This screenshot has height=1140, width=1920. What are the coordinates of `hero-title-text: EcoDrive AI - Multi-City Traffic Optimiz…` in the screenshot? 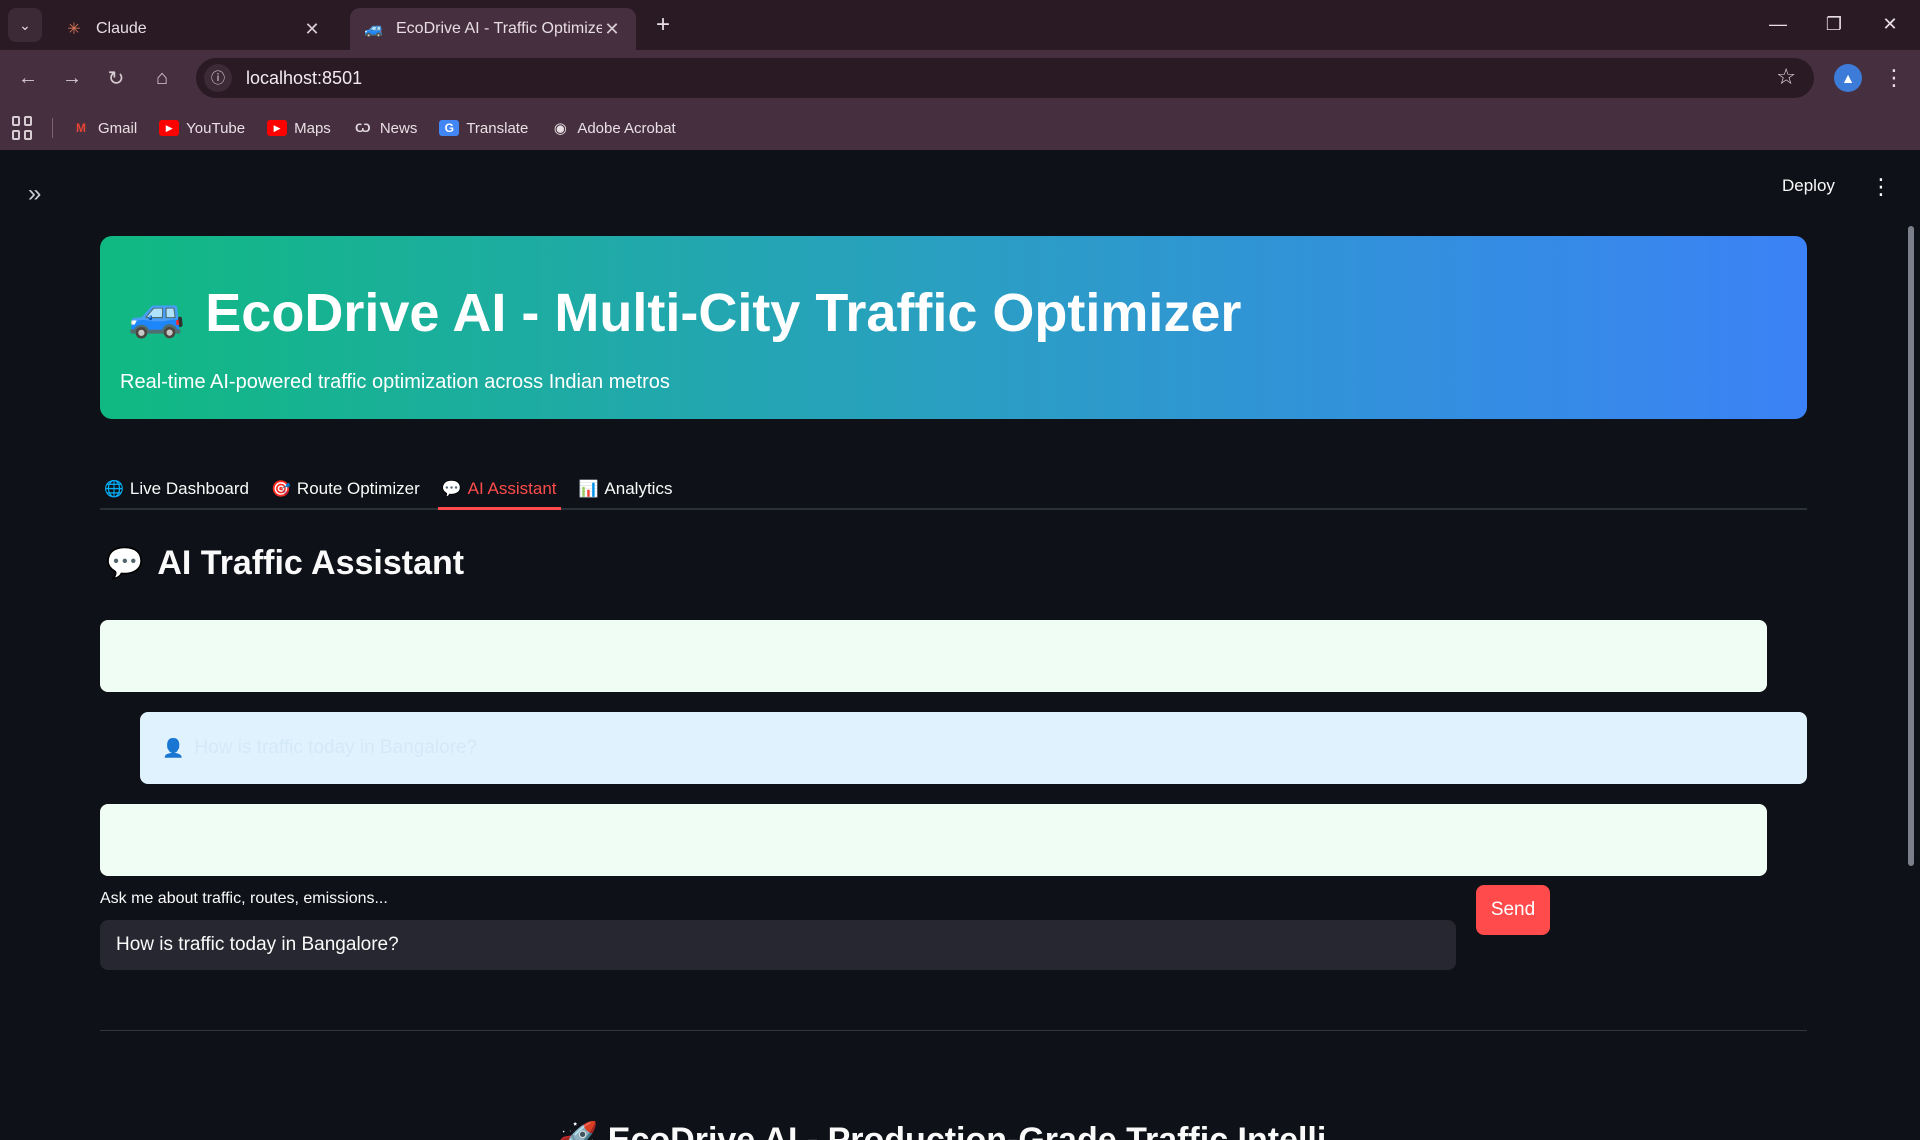 It's located at (723, 313).